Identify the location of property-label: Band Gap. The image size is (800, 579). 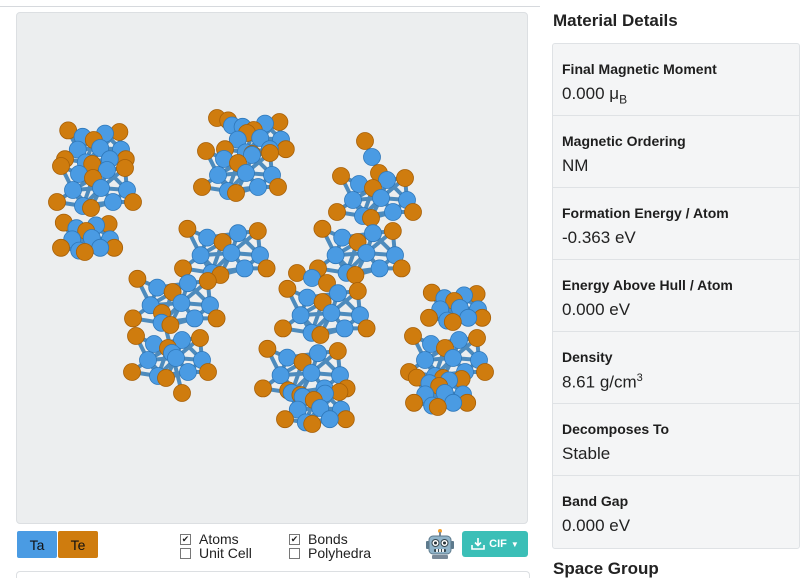
(595, 501).